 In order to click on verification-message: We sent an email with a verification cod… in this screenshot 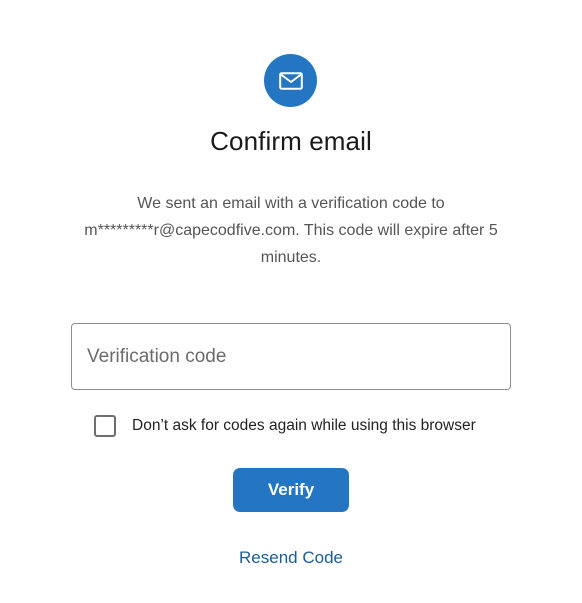, I will do `click(291, 230)`.